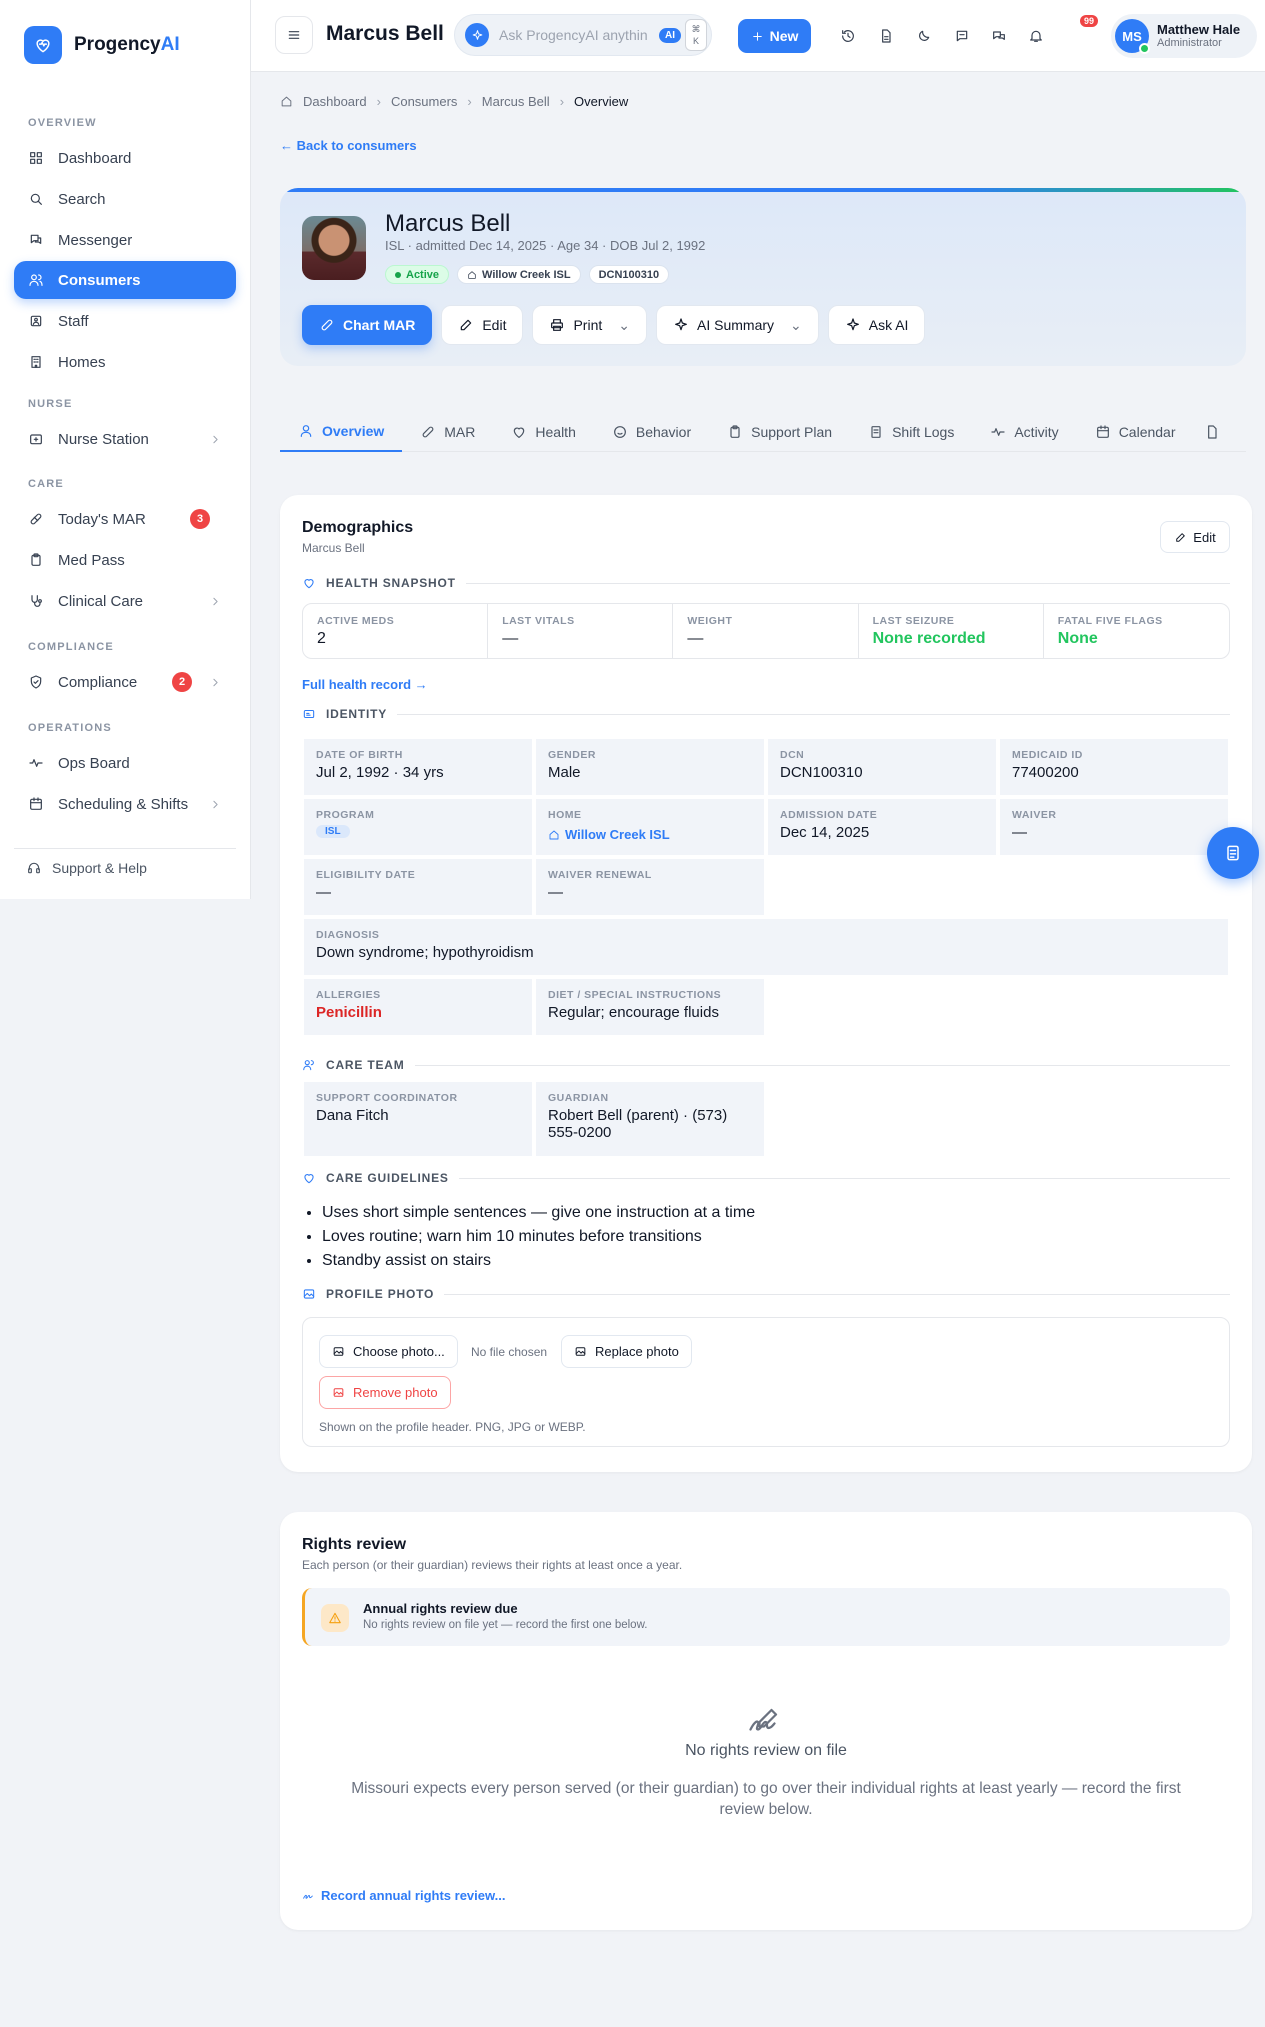 The height and width of the screenshot is (2027, 1265). Describe the element at coordinates (1102, 431) in the screenshot. I see `calendar-icon` at that location.